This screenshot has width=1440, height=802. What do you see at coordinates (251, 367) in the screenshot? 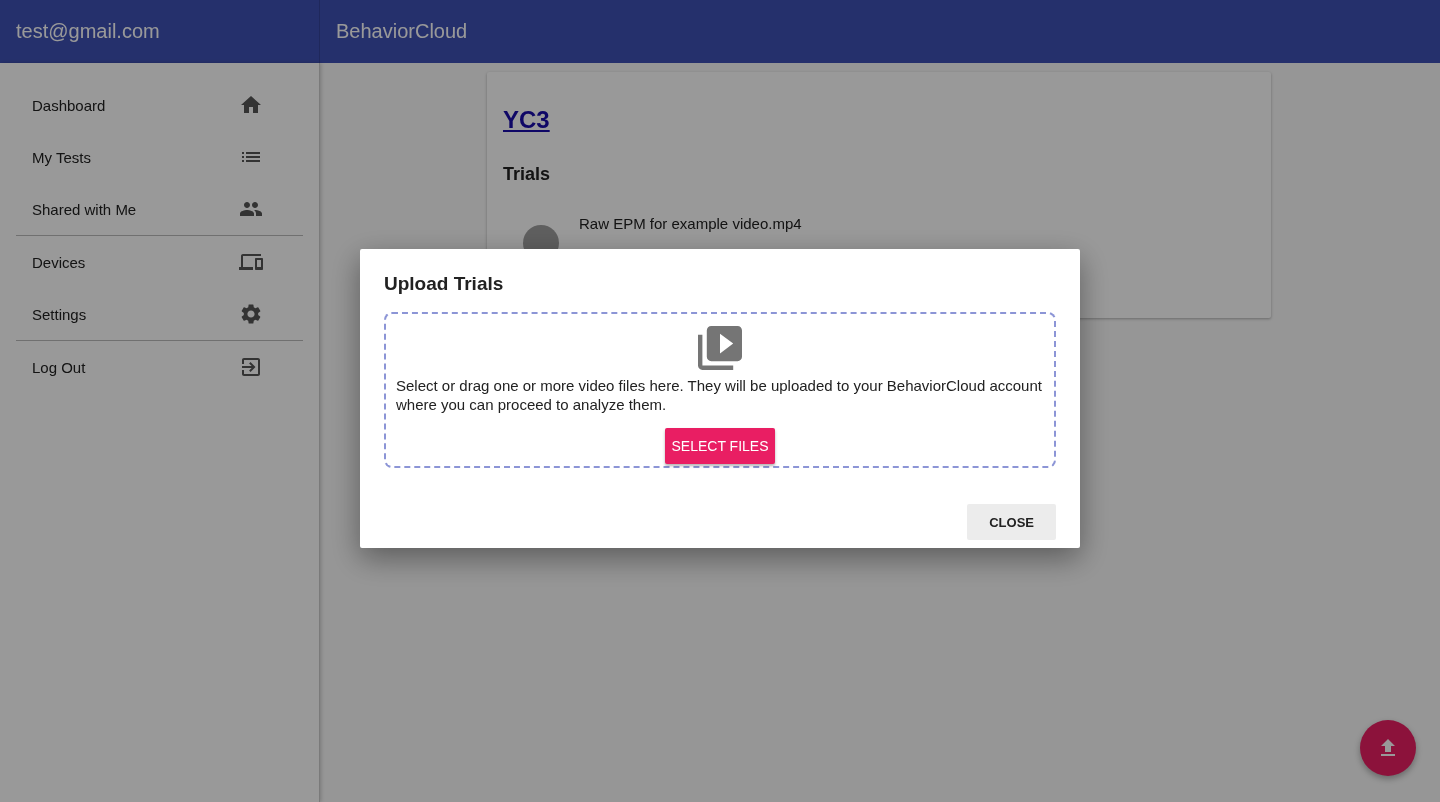
I see `logout-icon` at bounding box center [251, 367].